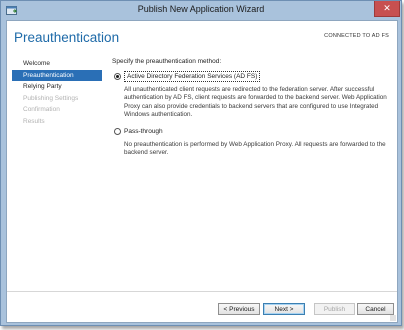 The width and height of the screenshot is (404, 330). What do you see at coordinates (284, 309) in the screenshot?
I see `next-button: Next >` at bounding box center [284, 309].